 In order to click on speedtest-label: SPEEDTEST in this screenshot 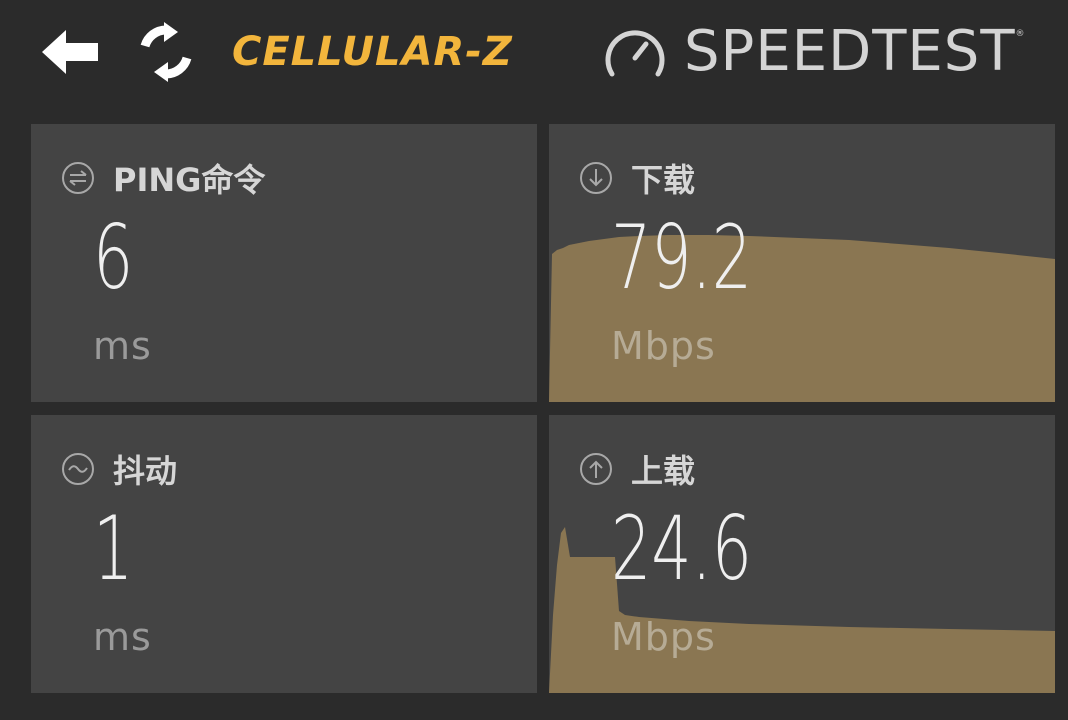, I will do `click(850, 51)`.